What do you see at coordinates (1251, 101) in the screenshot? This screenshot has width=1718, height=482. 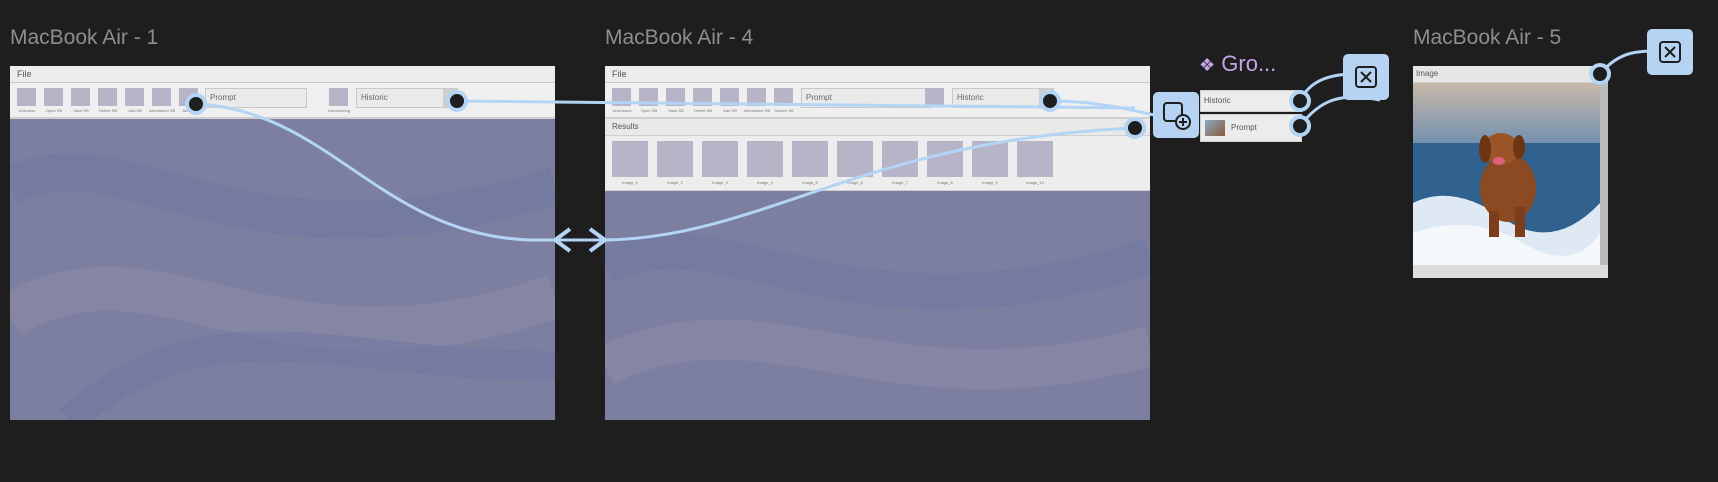 I see `group-historic: Historic` at bounding box center [1251, 101].